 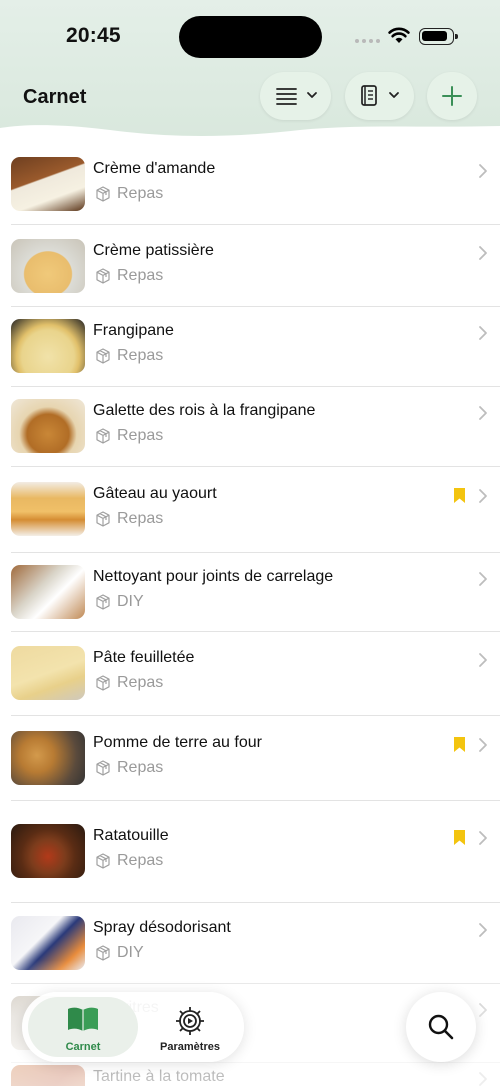 I want to click on tab-parametres: Paramètres, so click(x=190, y=1027).